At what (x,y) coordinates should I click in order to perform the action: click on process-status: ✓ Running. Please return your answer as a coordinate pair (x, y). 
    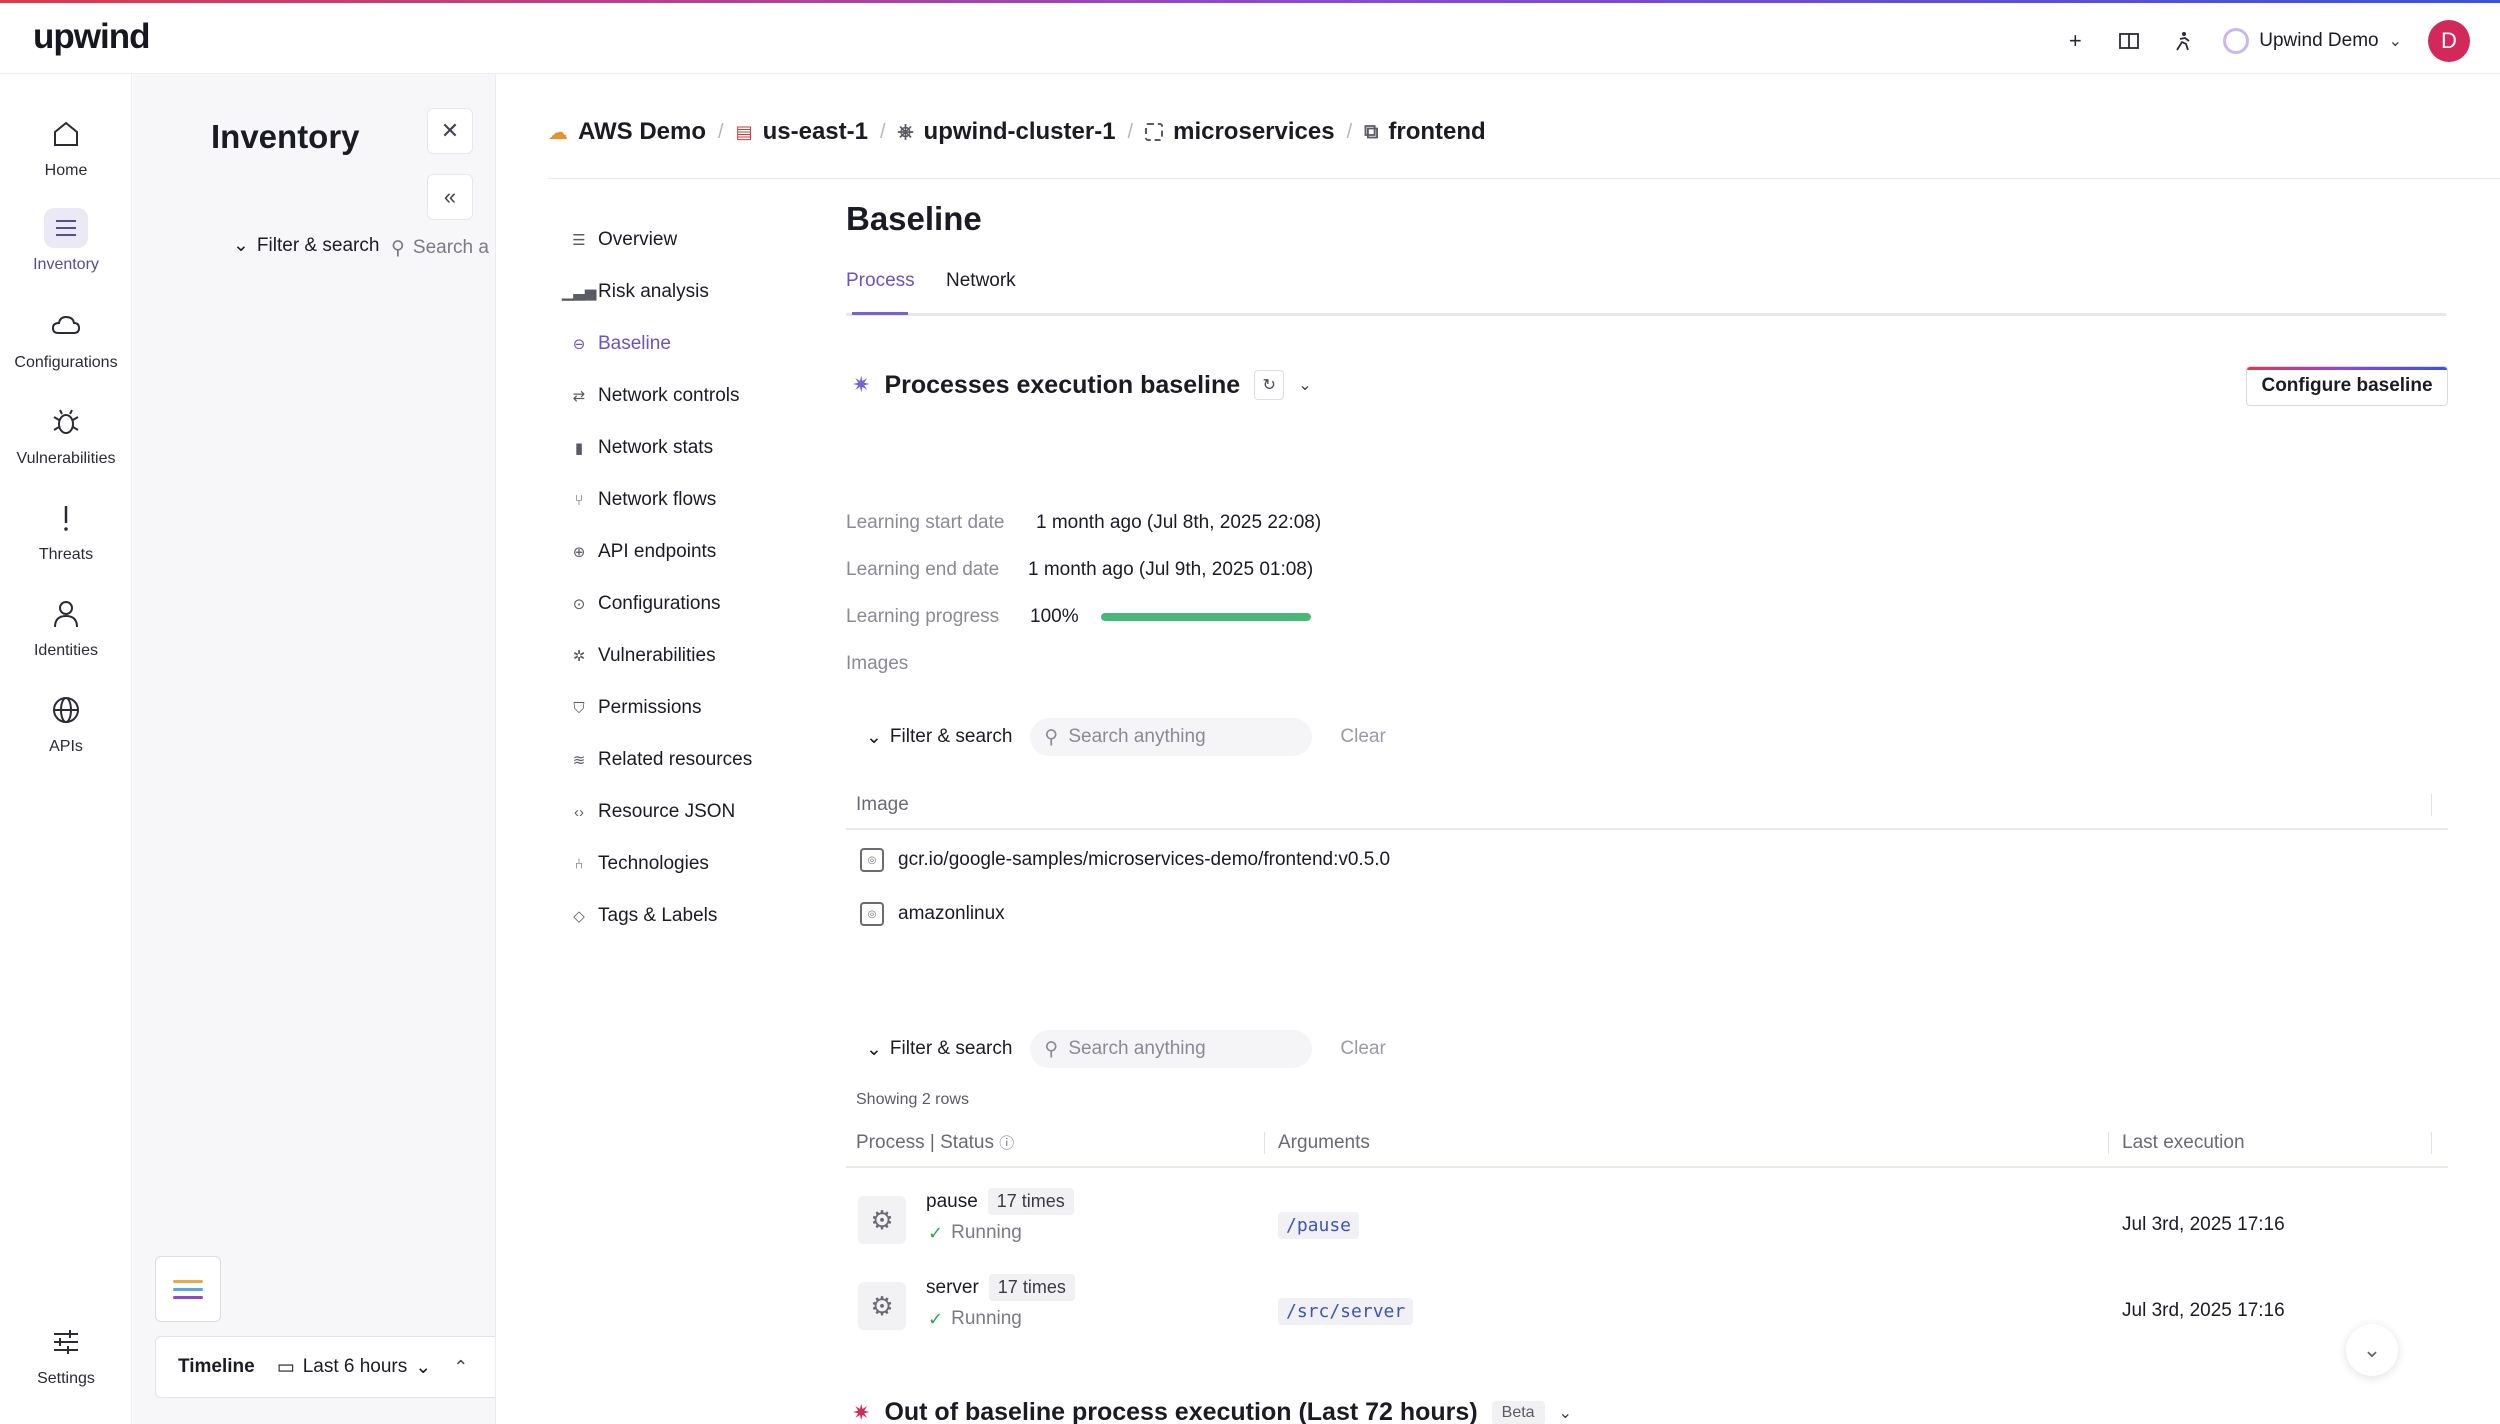
    Looking at the image, I should click on (975, 1233).